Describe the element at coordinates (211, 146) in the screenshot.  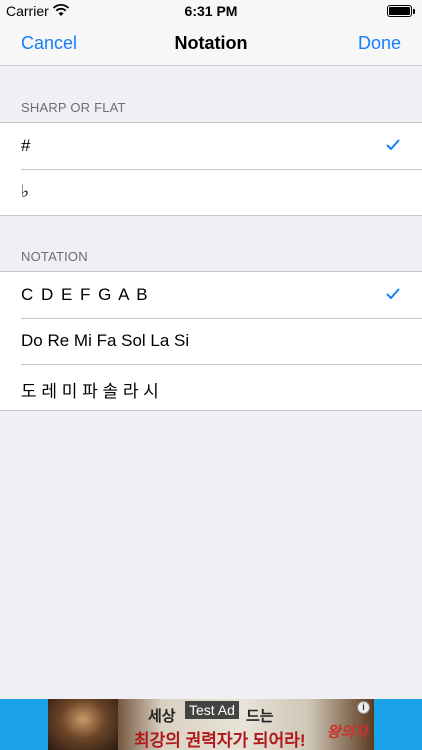
I see `option-sharp: #` at that location.